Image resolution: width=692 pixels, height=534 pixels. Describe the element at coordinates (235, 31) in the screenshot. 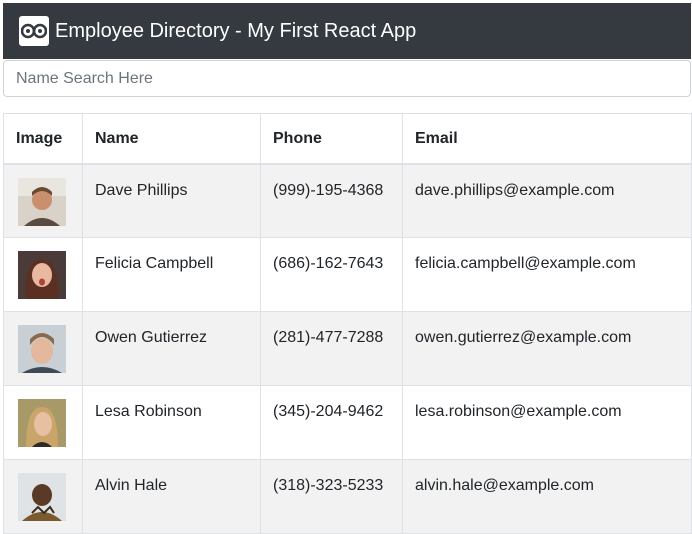

I see `app-title: Employee Directory - My First React App` at that location.